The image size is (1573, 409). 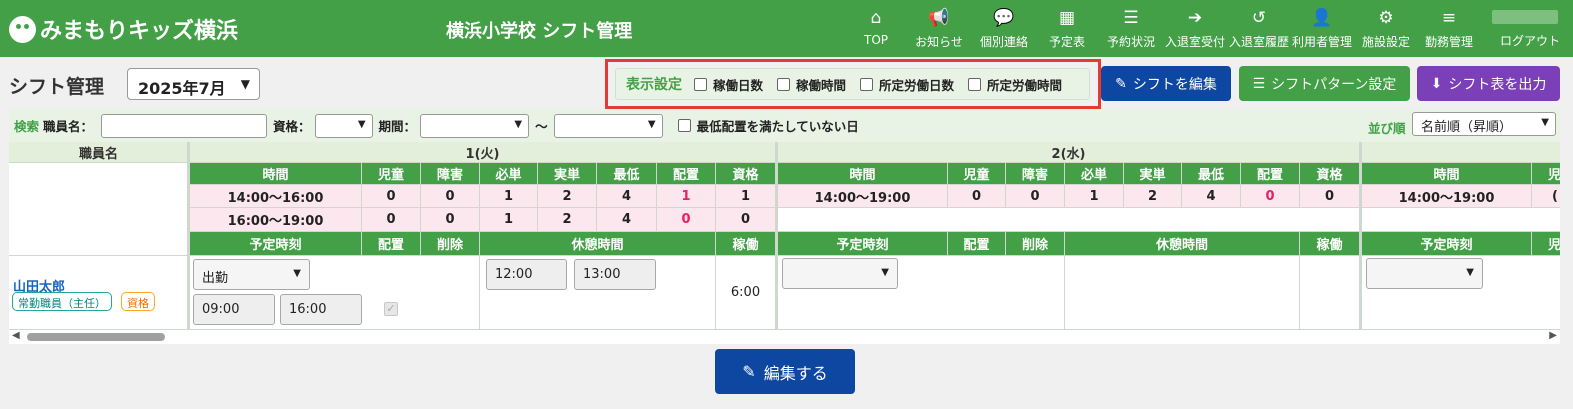 I want to click on day-header-1: 1(火), so click(x=483, y=152).